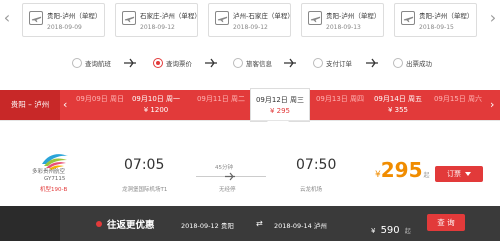  Describe the element at coordinates (492, 104) in the screenshot. I see `next-day-icon: ›` at that location.